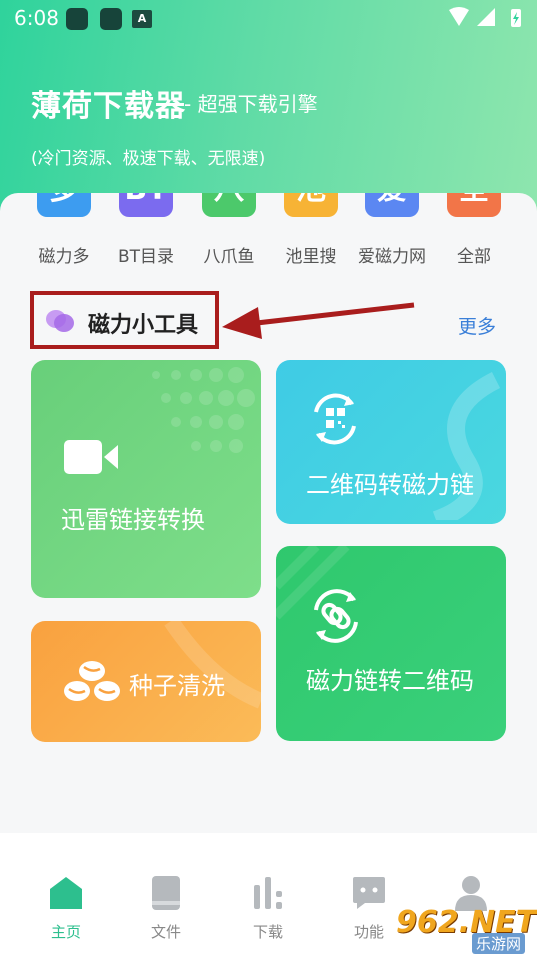 The height and width of the screenshot is (956, 537). I want to click on nav-item-home: 主页, so click(66, 910).